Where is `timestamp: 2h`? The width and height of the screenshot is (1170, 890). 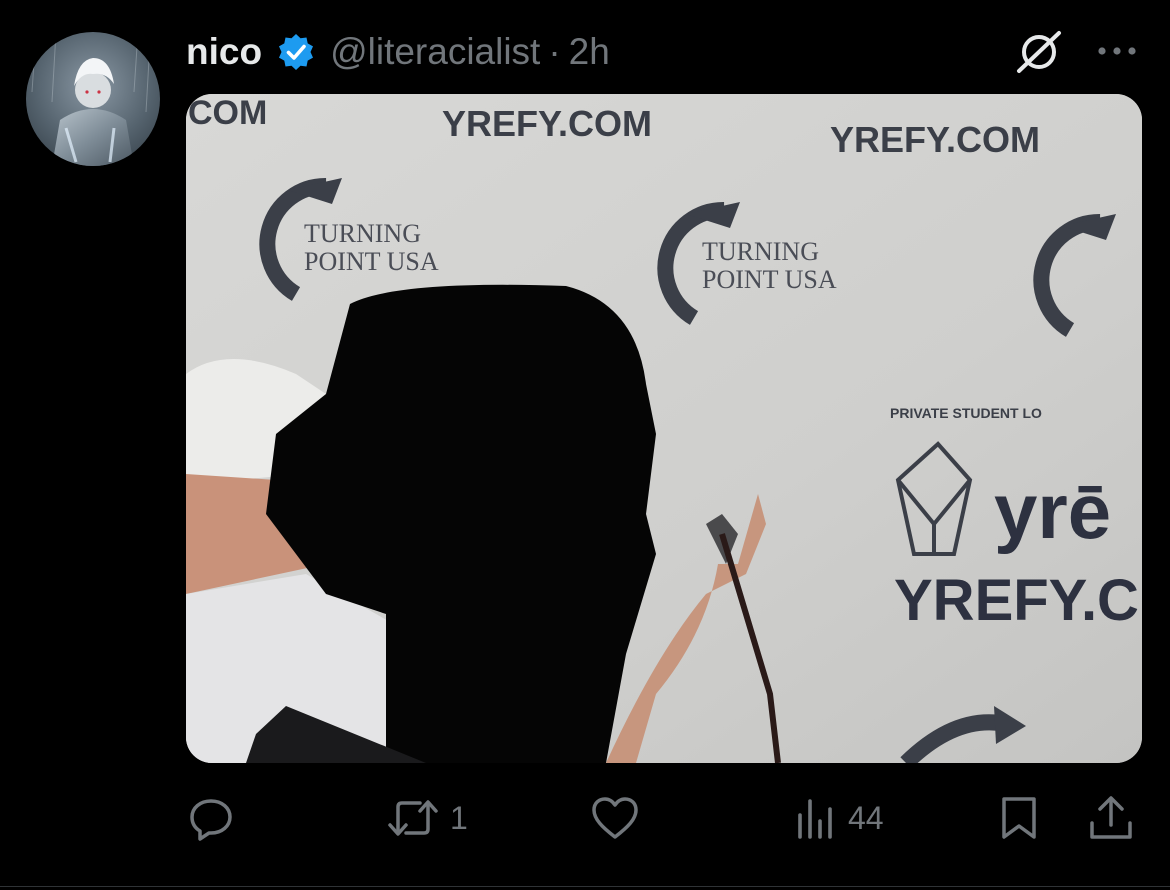 timestamp: 2h is located at coordinates (589, 52).